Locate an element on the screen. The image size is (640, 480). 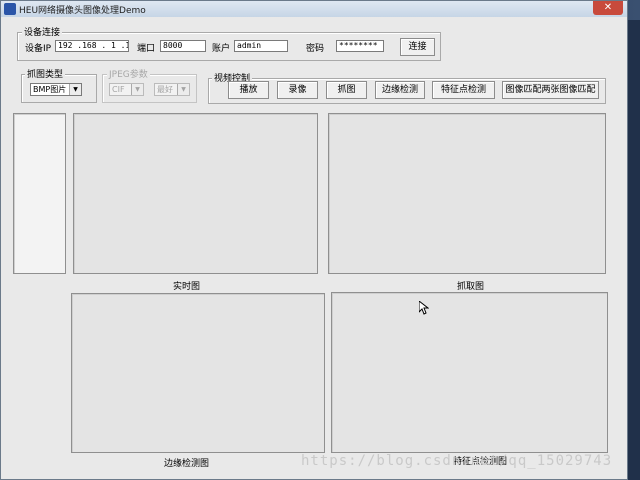
image-match-button: 图像匹配两张图像匹配 is located at coordinates (550, 90).